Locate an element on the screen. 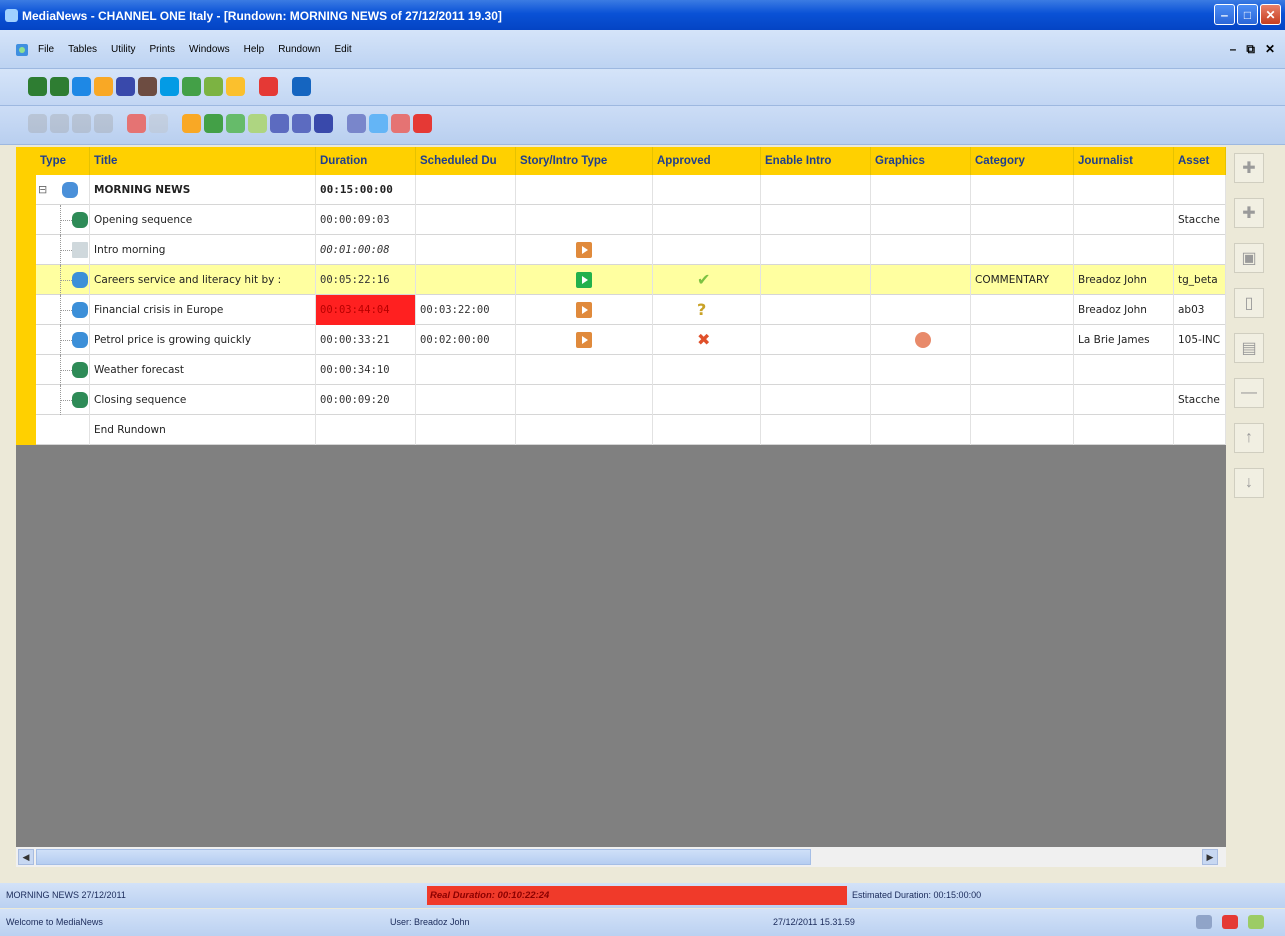 Image resolution: width=1285 pixels, height=936 pixels. pending-approval-icon: ? is located at coordinates (701, 310).